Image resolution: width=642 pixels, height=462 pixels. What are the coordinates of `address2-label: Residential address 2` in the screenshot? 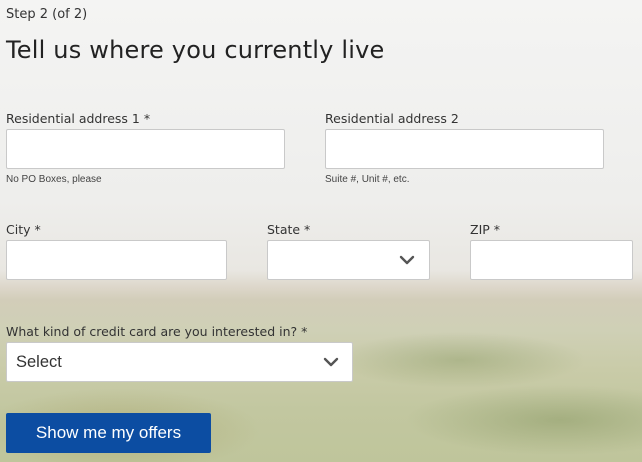 It's located at (392, 118).